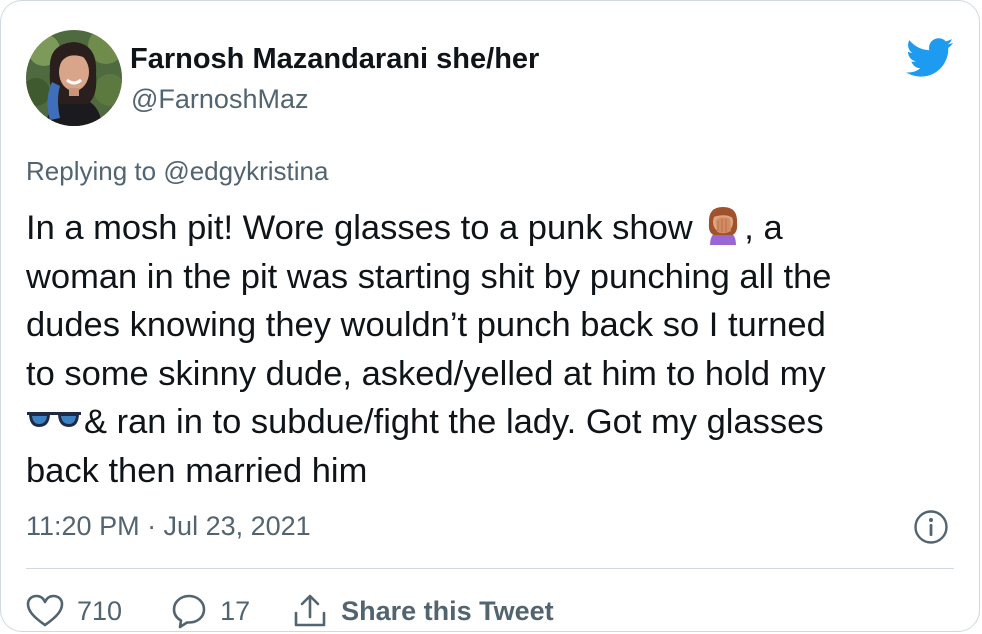 Image resolution: width=982 pixels, height=634 pixels. Describe the element at coordinates (91, 171) in the screenshot. I see `replying-to-label: Replying to` at that location.